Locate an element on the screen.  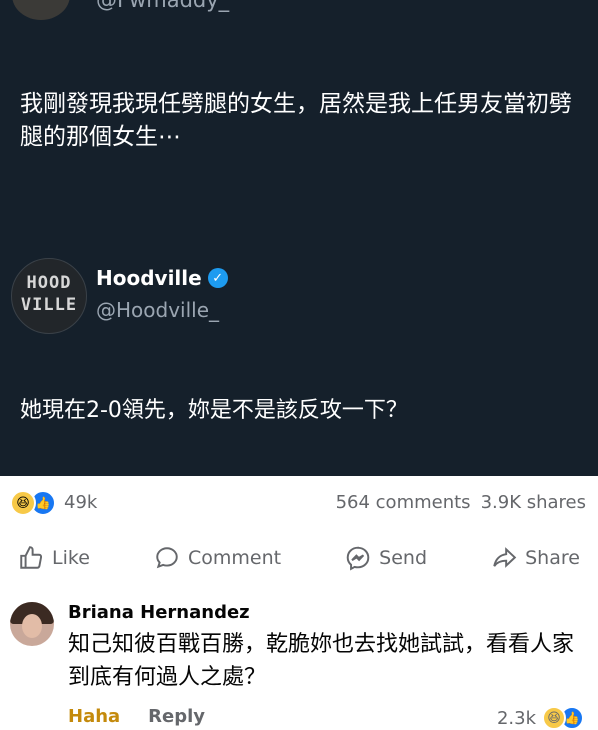
share-button: Share is located at coordinates (535, 558).